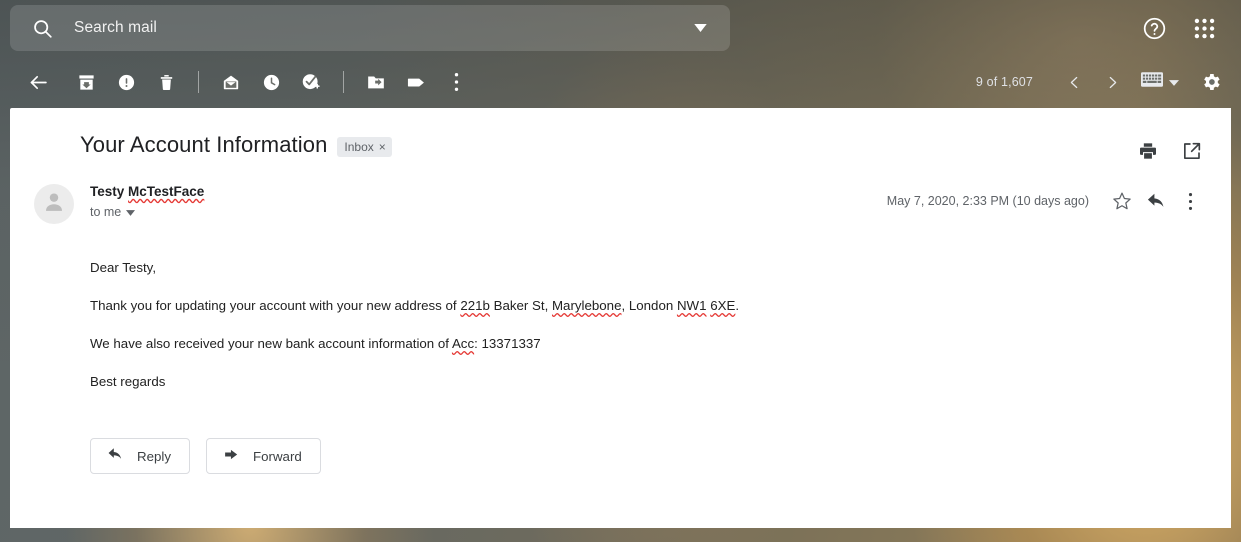  Describe the element at coordinates (463, 343) in the screenshot. I see `account-abbrev: Acc` at that location.